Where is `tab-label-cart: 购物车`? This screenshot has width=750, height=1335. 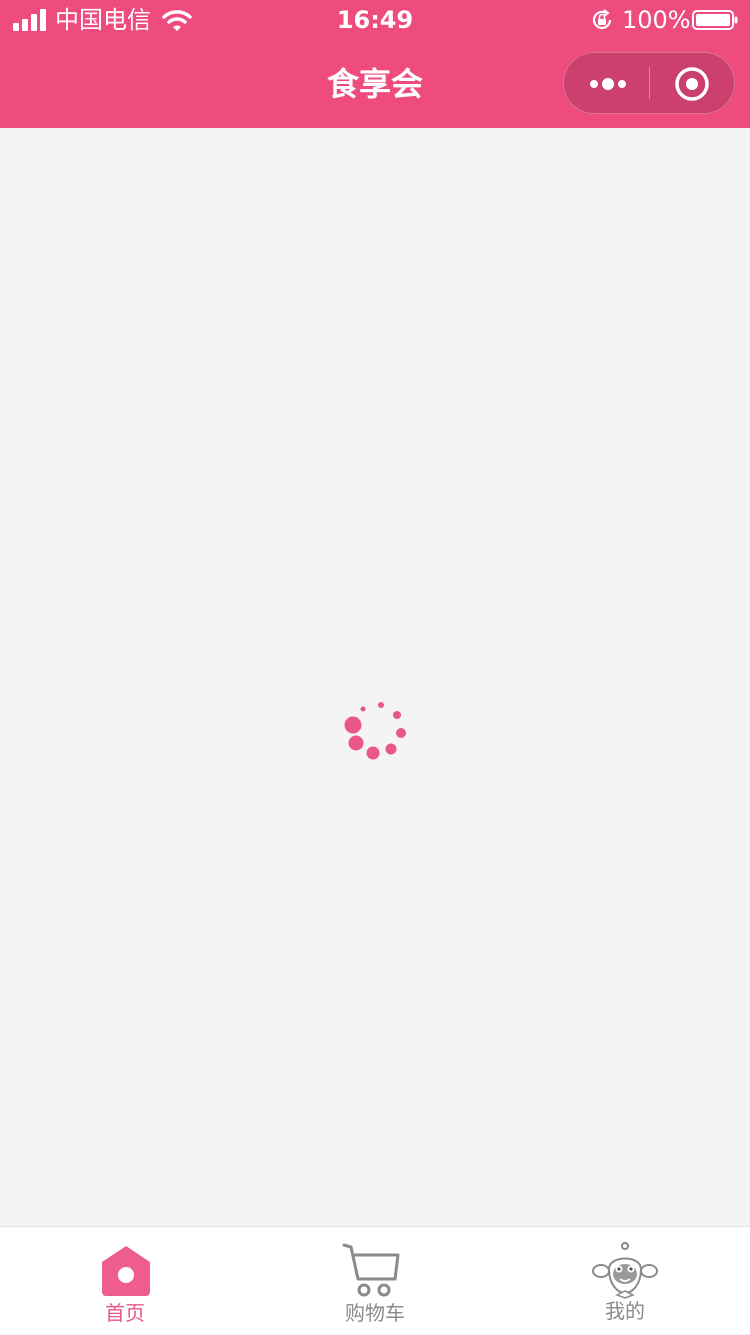
tab-label-cart: 购物车 is located at coordinates (375, 1313).